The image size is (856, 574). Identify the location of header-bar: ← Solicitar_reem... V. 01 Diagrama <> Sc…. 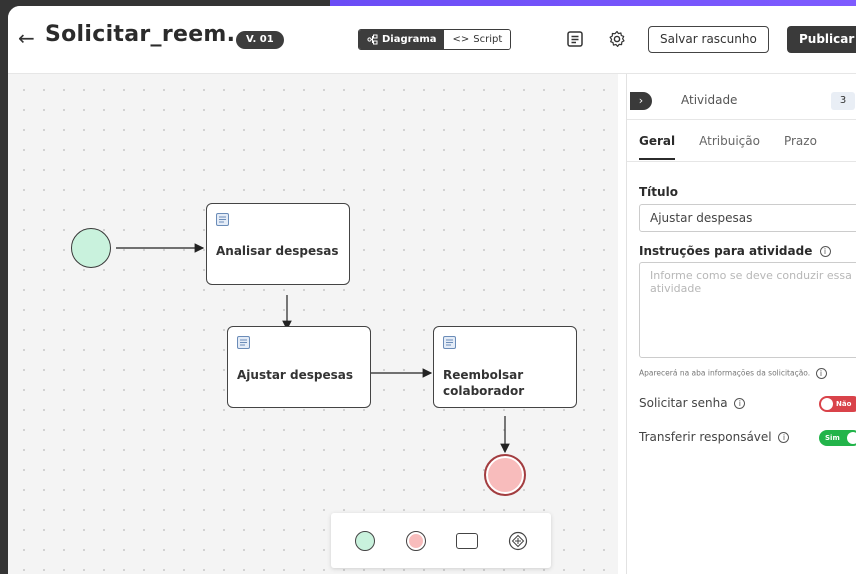
(432, 40).